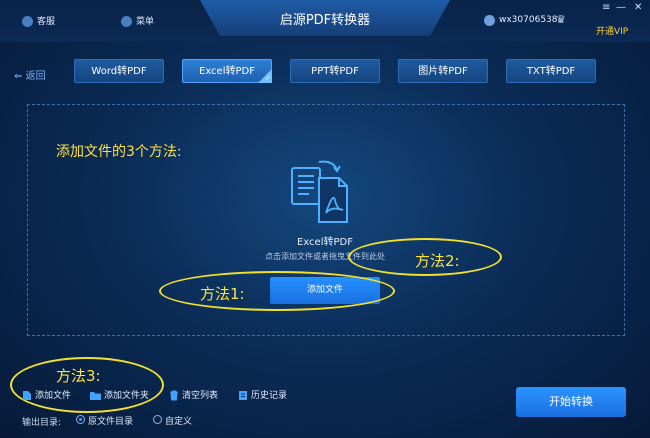 Image resolution: width=650 pixels, height=438 pixels. I want to click on avatar, so click(489, 20).